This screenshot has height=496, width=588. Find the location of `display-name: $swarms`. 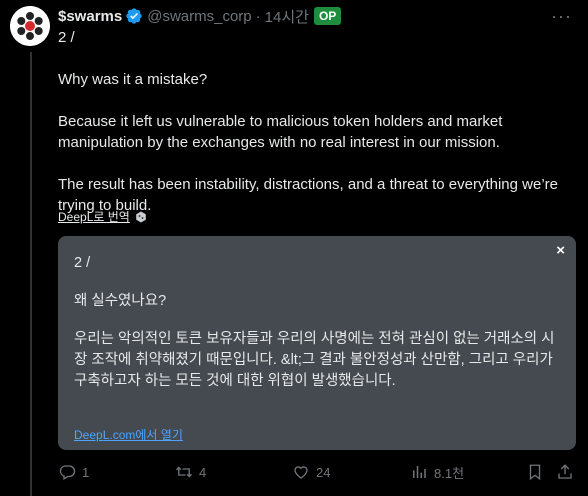

display-name: $swarms is located at coordinates (90, 16).